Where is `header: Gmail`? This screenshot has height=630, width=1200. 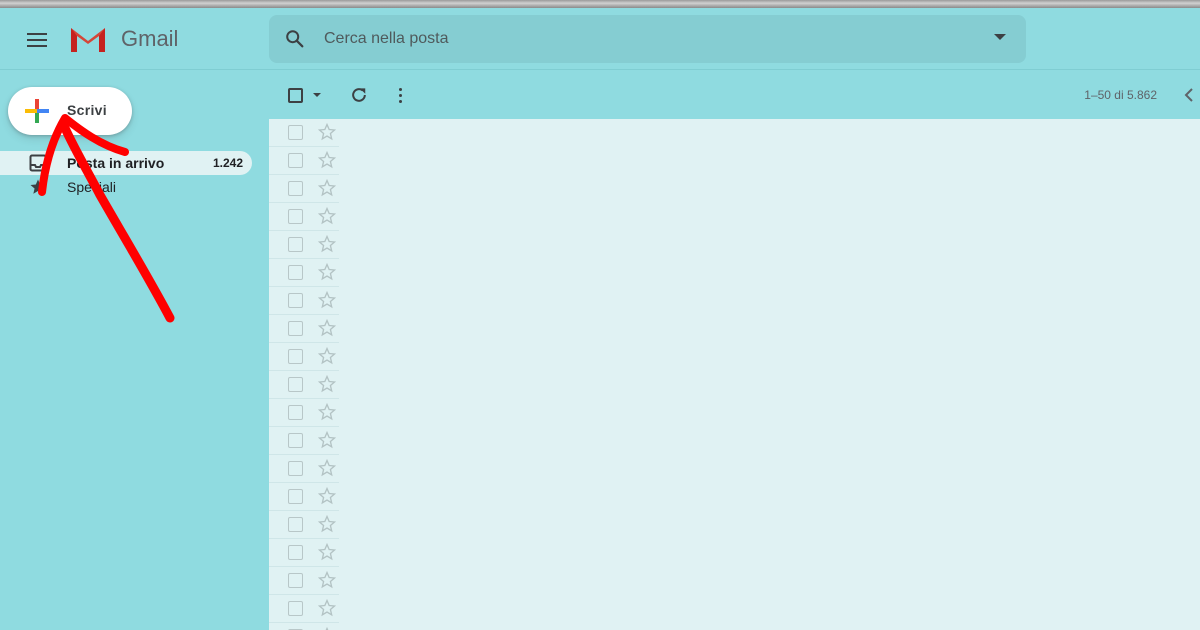 header: Gmail is located at coordinates (600, 39).